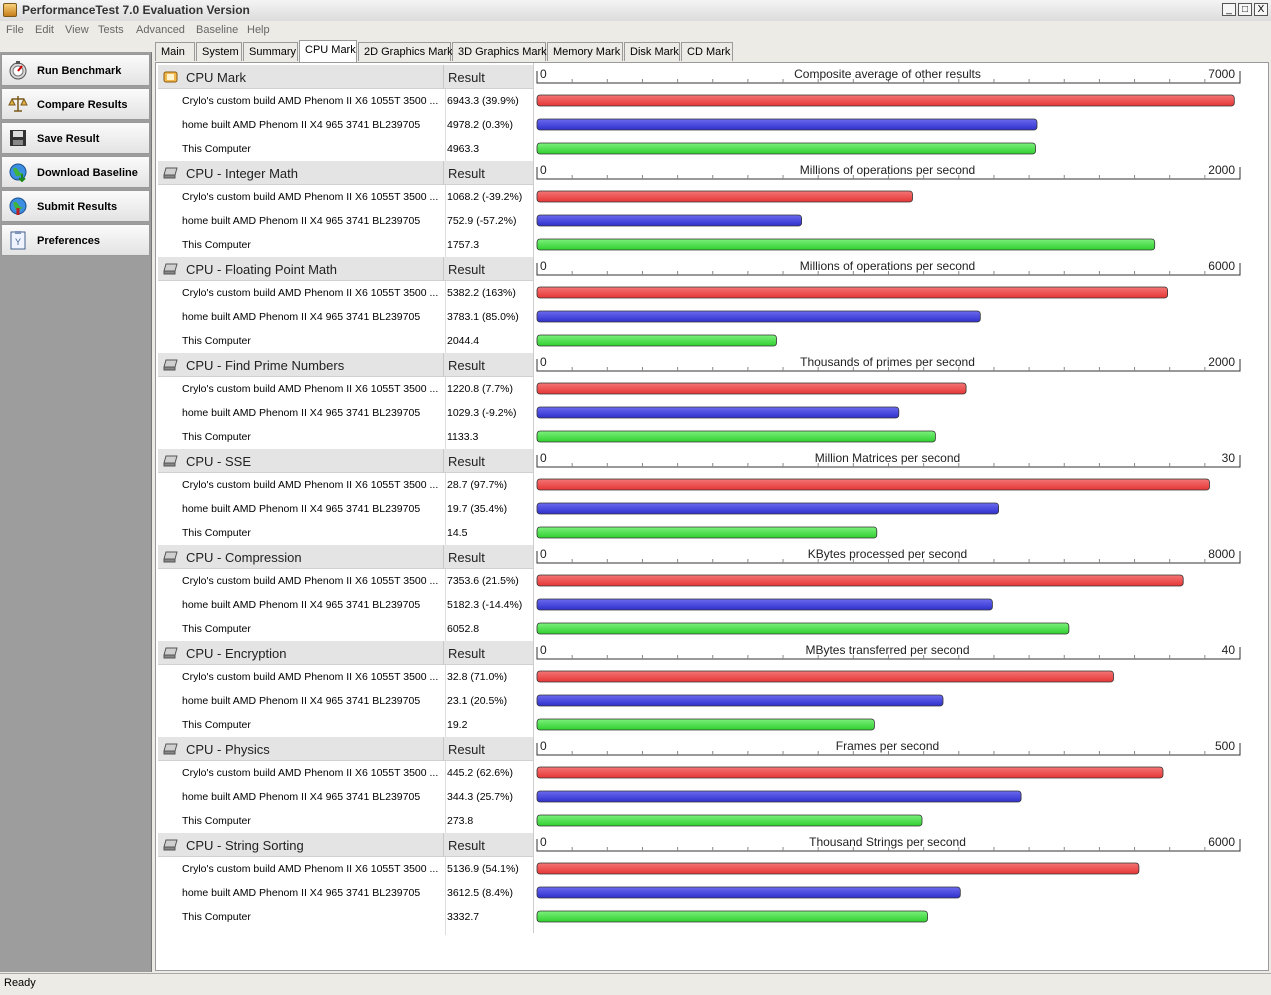 This screenshot has height=995, width=1271. What do you see at coordinates (75, 138) in the screenshot?
I see `save-result-button: Save Result` at bounding box center [75, 138].